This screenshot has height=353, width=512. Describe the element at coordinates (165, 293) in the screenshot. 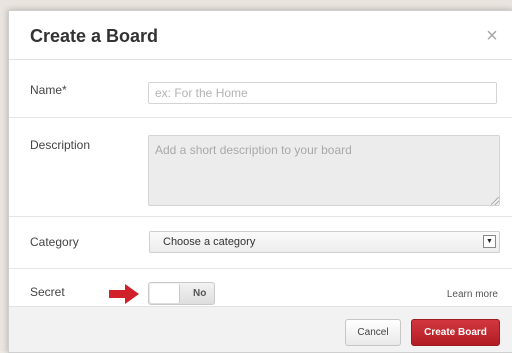

I see `toggle-knob` at that location.